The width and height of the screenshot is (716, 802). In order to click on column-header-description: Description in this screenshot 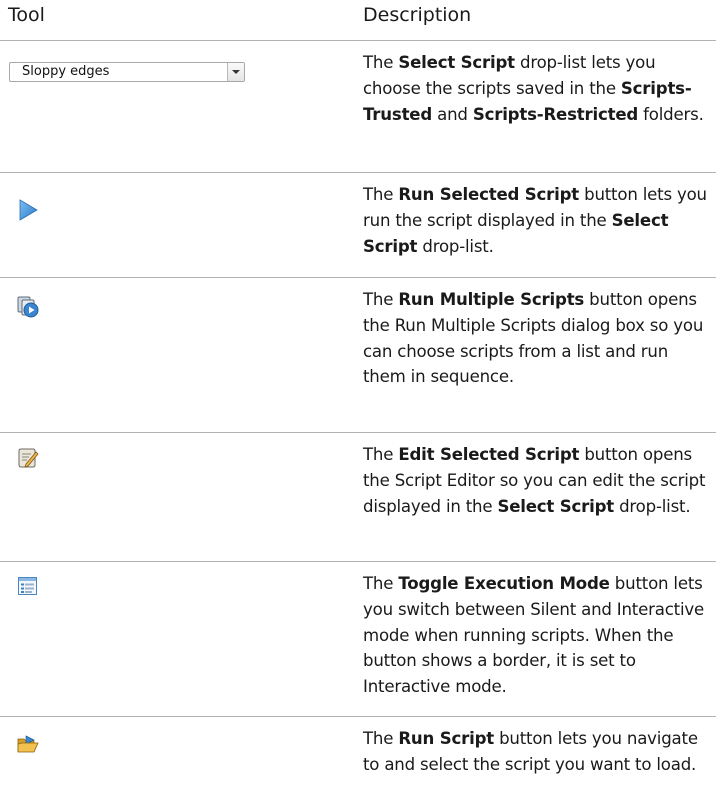, I will do `click(417, 15)`.